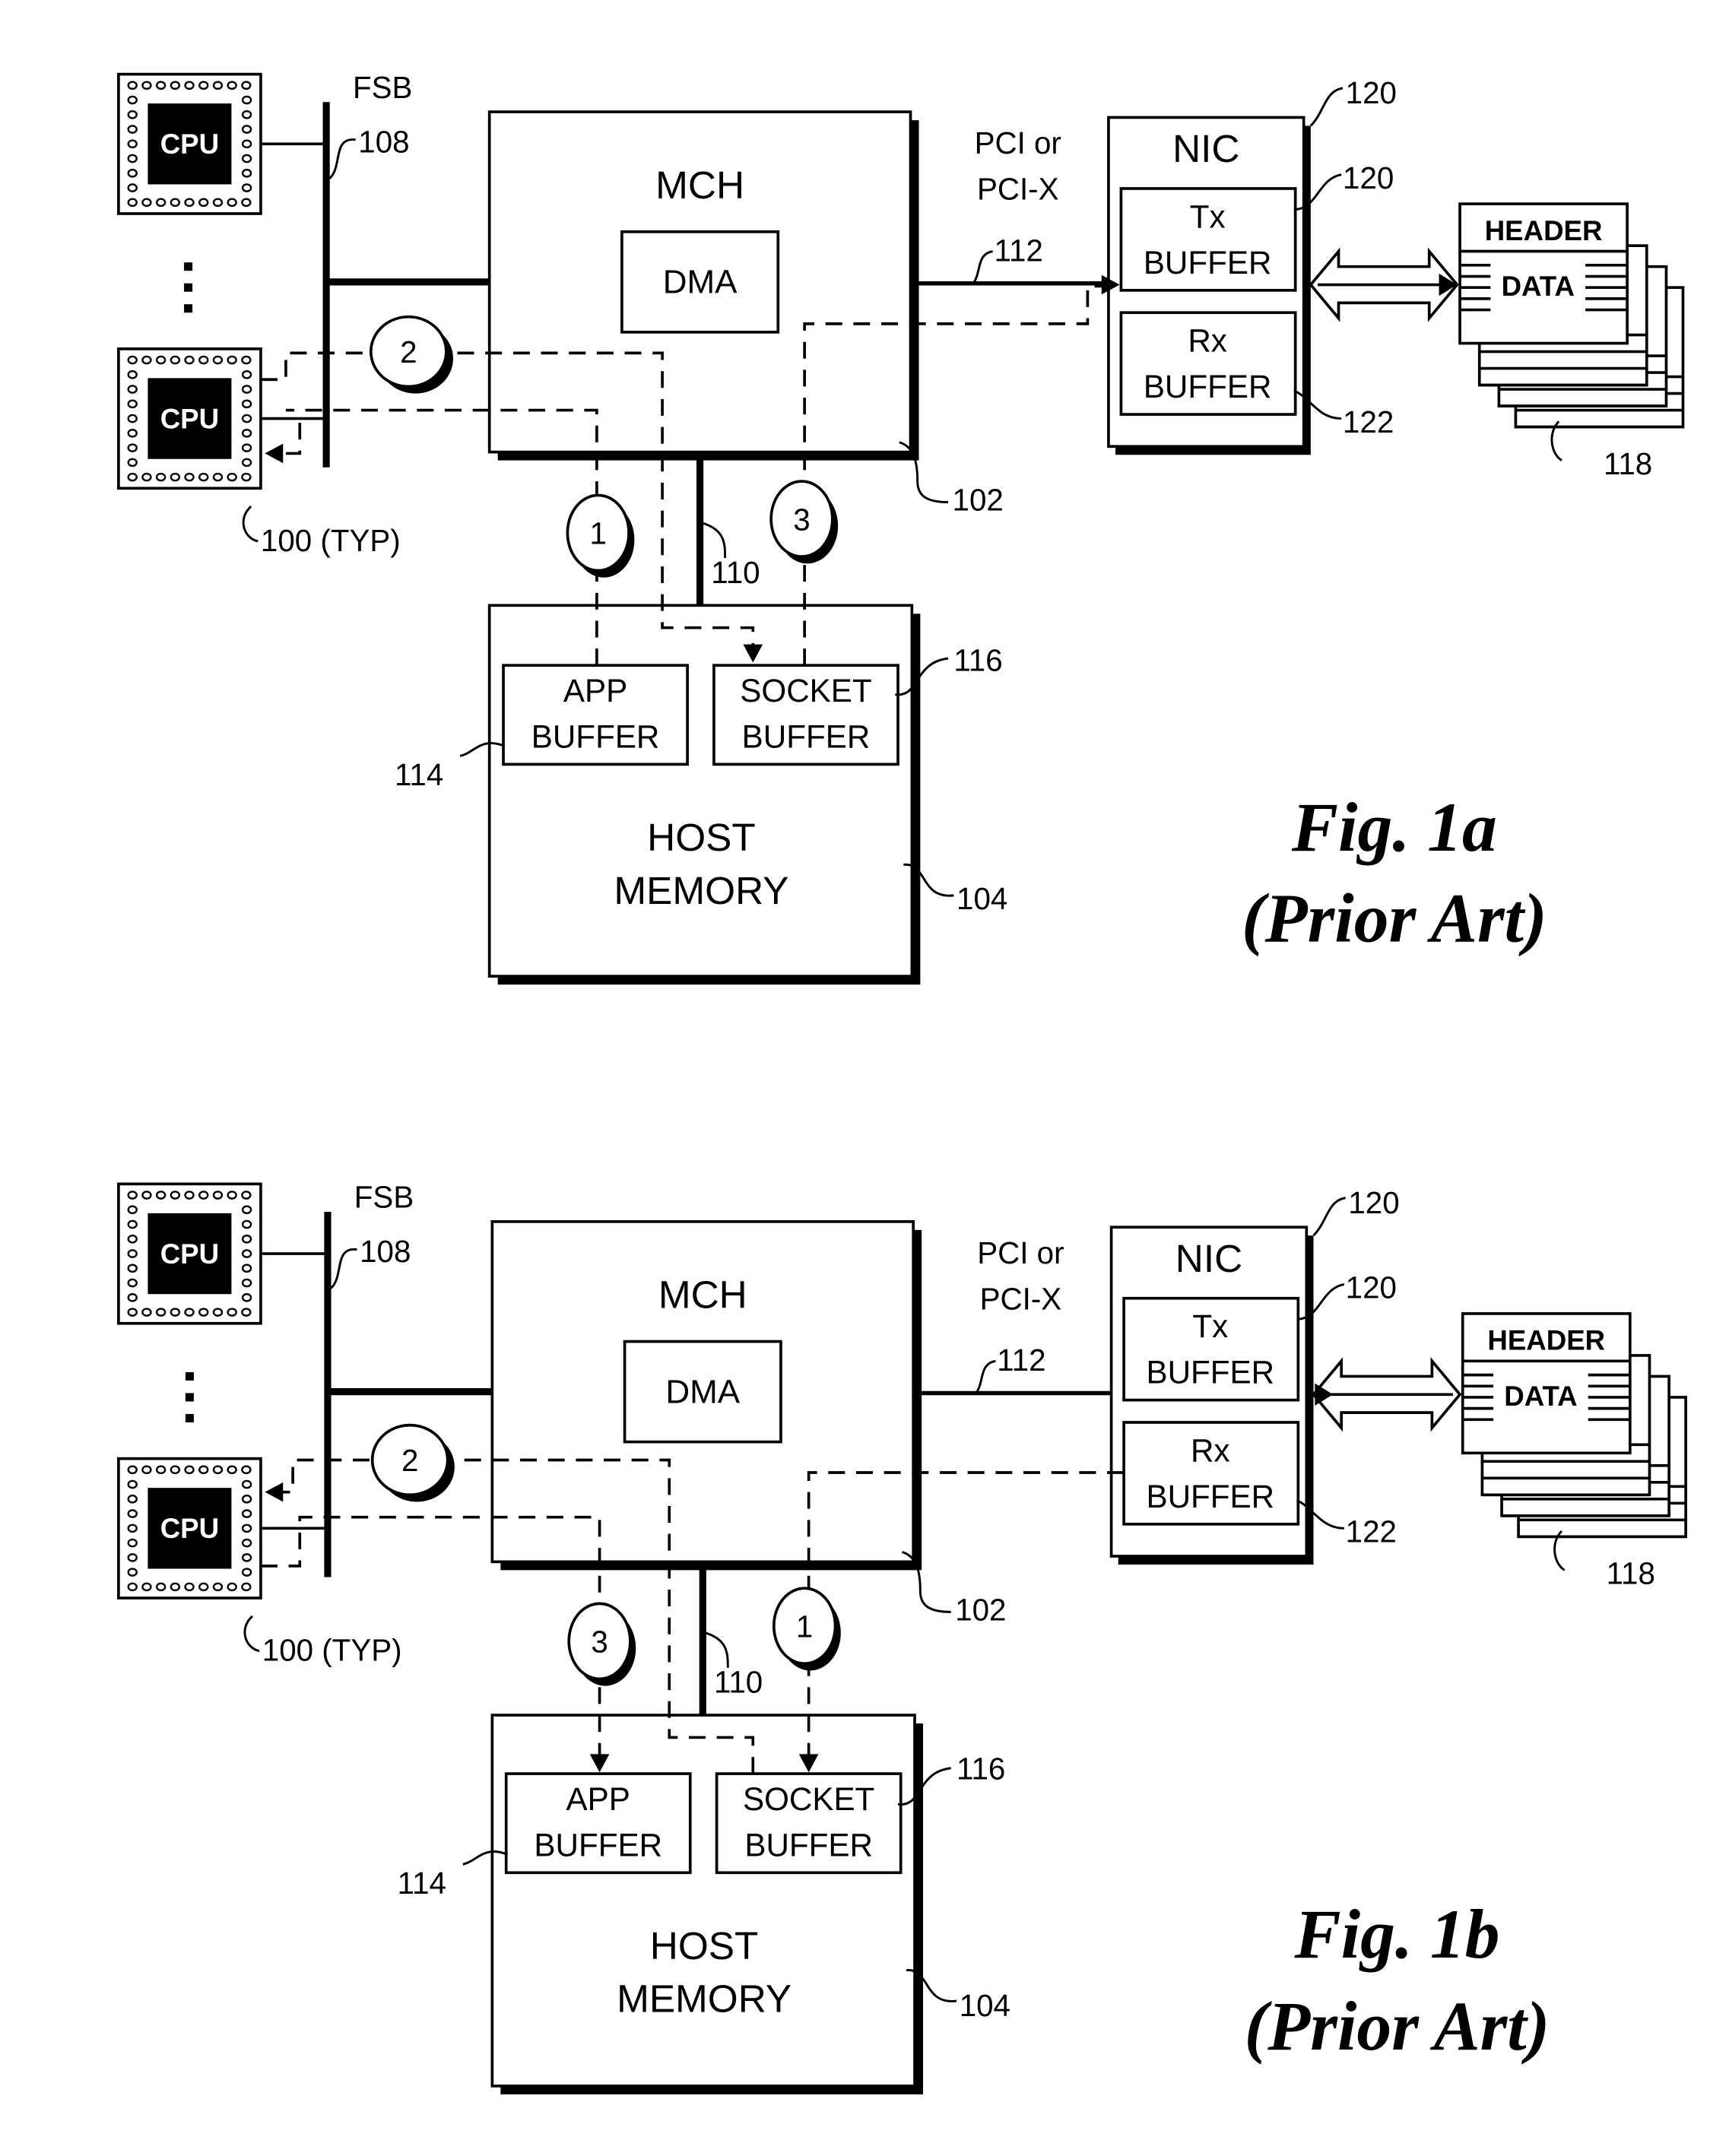  What do you see at coordinates (419, 774) in the screenshot?
I see `app-ref: 114` at bounding box center [419, 774].